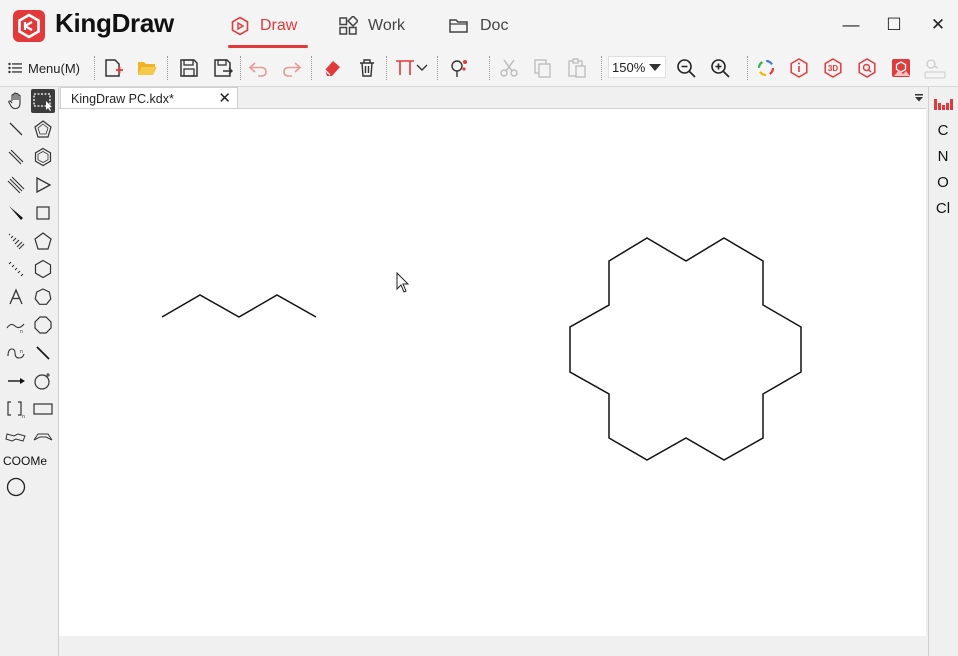  I want to click on minimize-button: —, so click(851, 25).